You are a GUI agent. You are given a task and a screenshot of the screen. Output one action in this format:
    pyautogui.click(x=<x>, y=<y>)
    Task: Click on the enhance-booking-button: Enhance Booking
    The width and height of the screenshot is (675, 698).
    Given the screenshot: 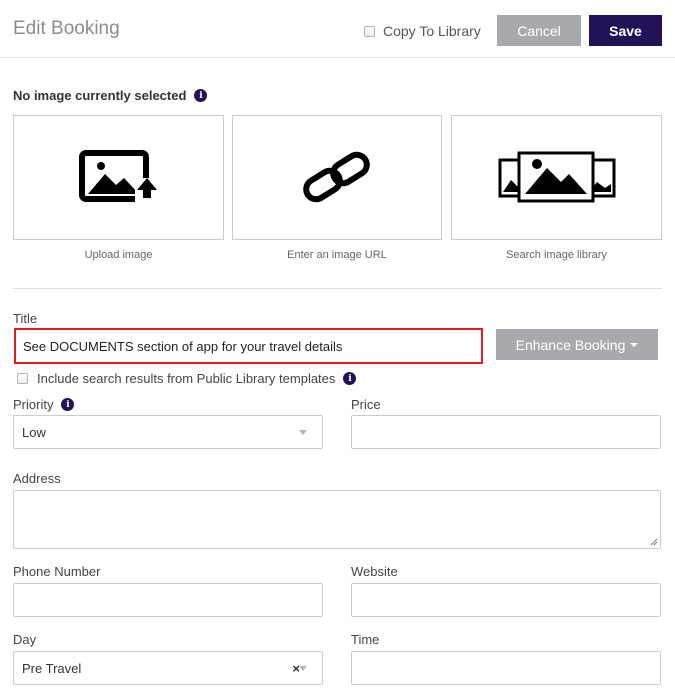 What is the action you would take?
    pyautogui.click(x=577, y=344)
    